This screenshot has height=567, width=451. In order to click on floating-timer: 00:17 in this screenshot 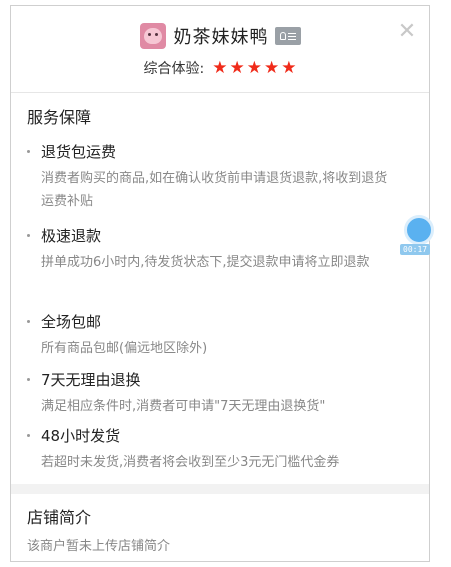, I will do `click(415, 249)`.